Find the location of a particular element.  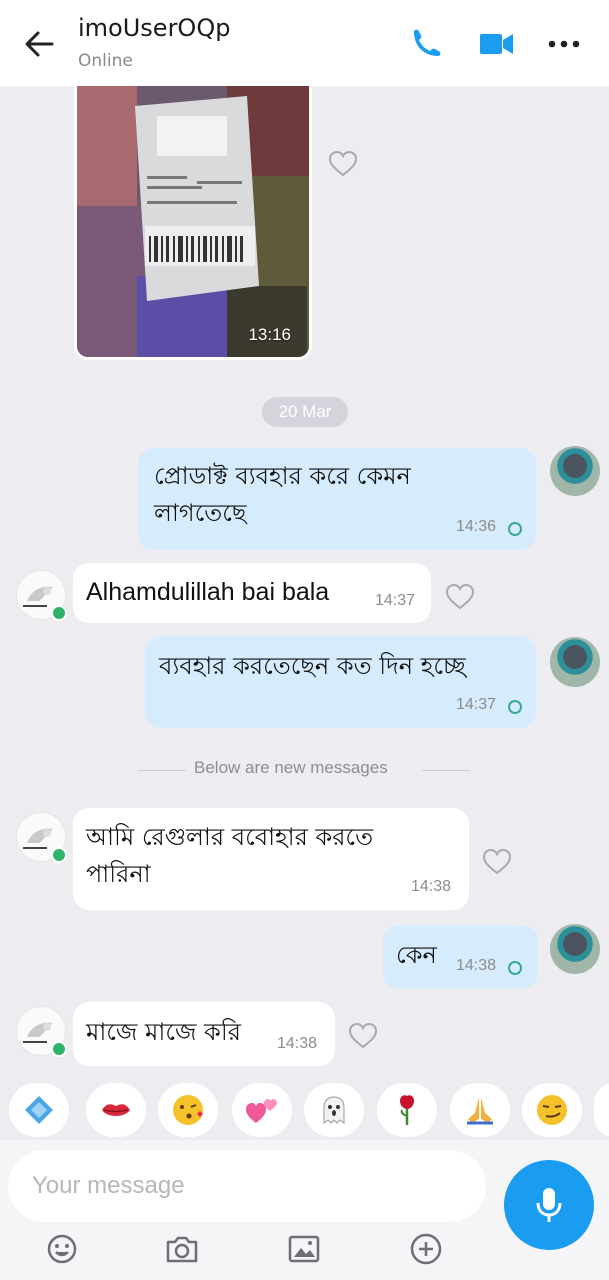

camera-button is located at coordinates (182, 1249).